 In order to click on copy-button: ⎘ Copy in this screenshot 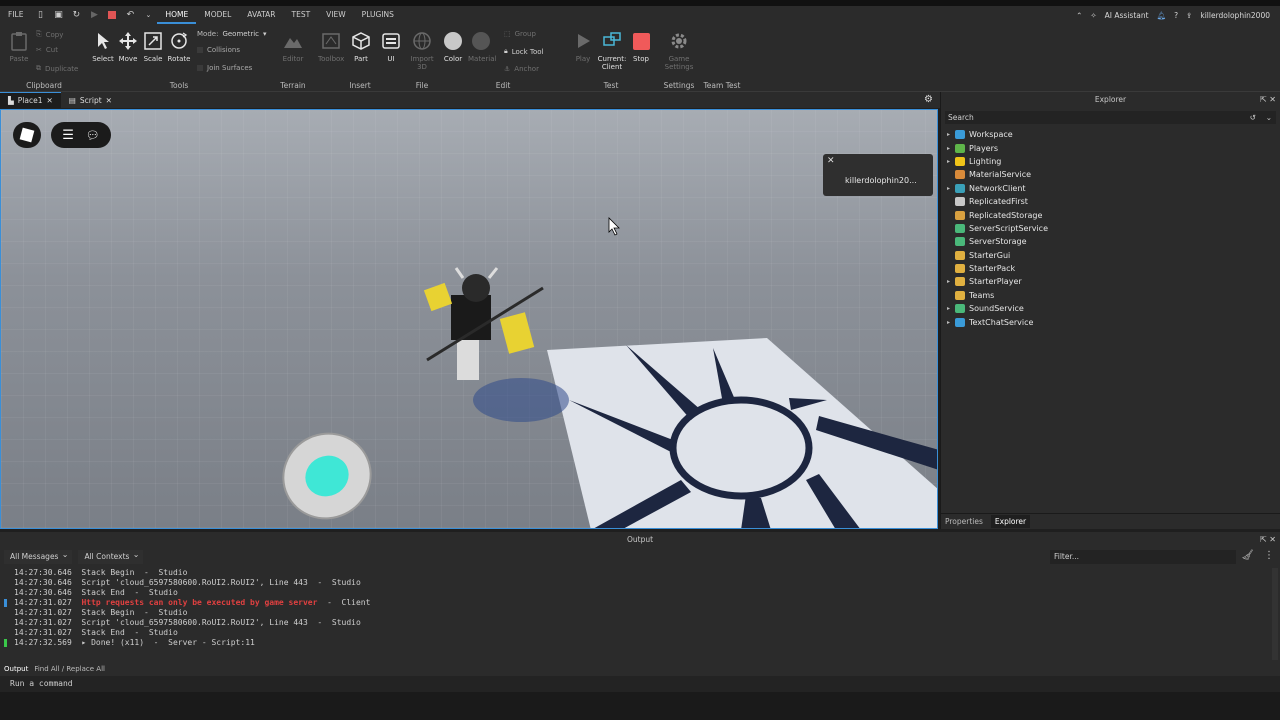, I will do `click(49, 34)`.